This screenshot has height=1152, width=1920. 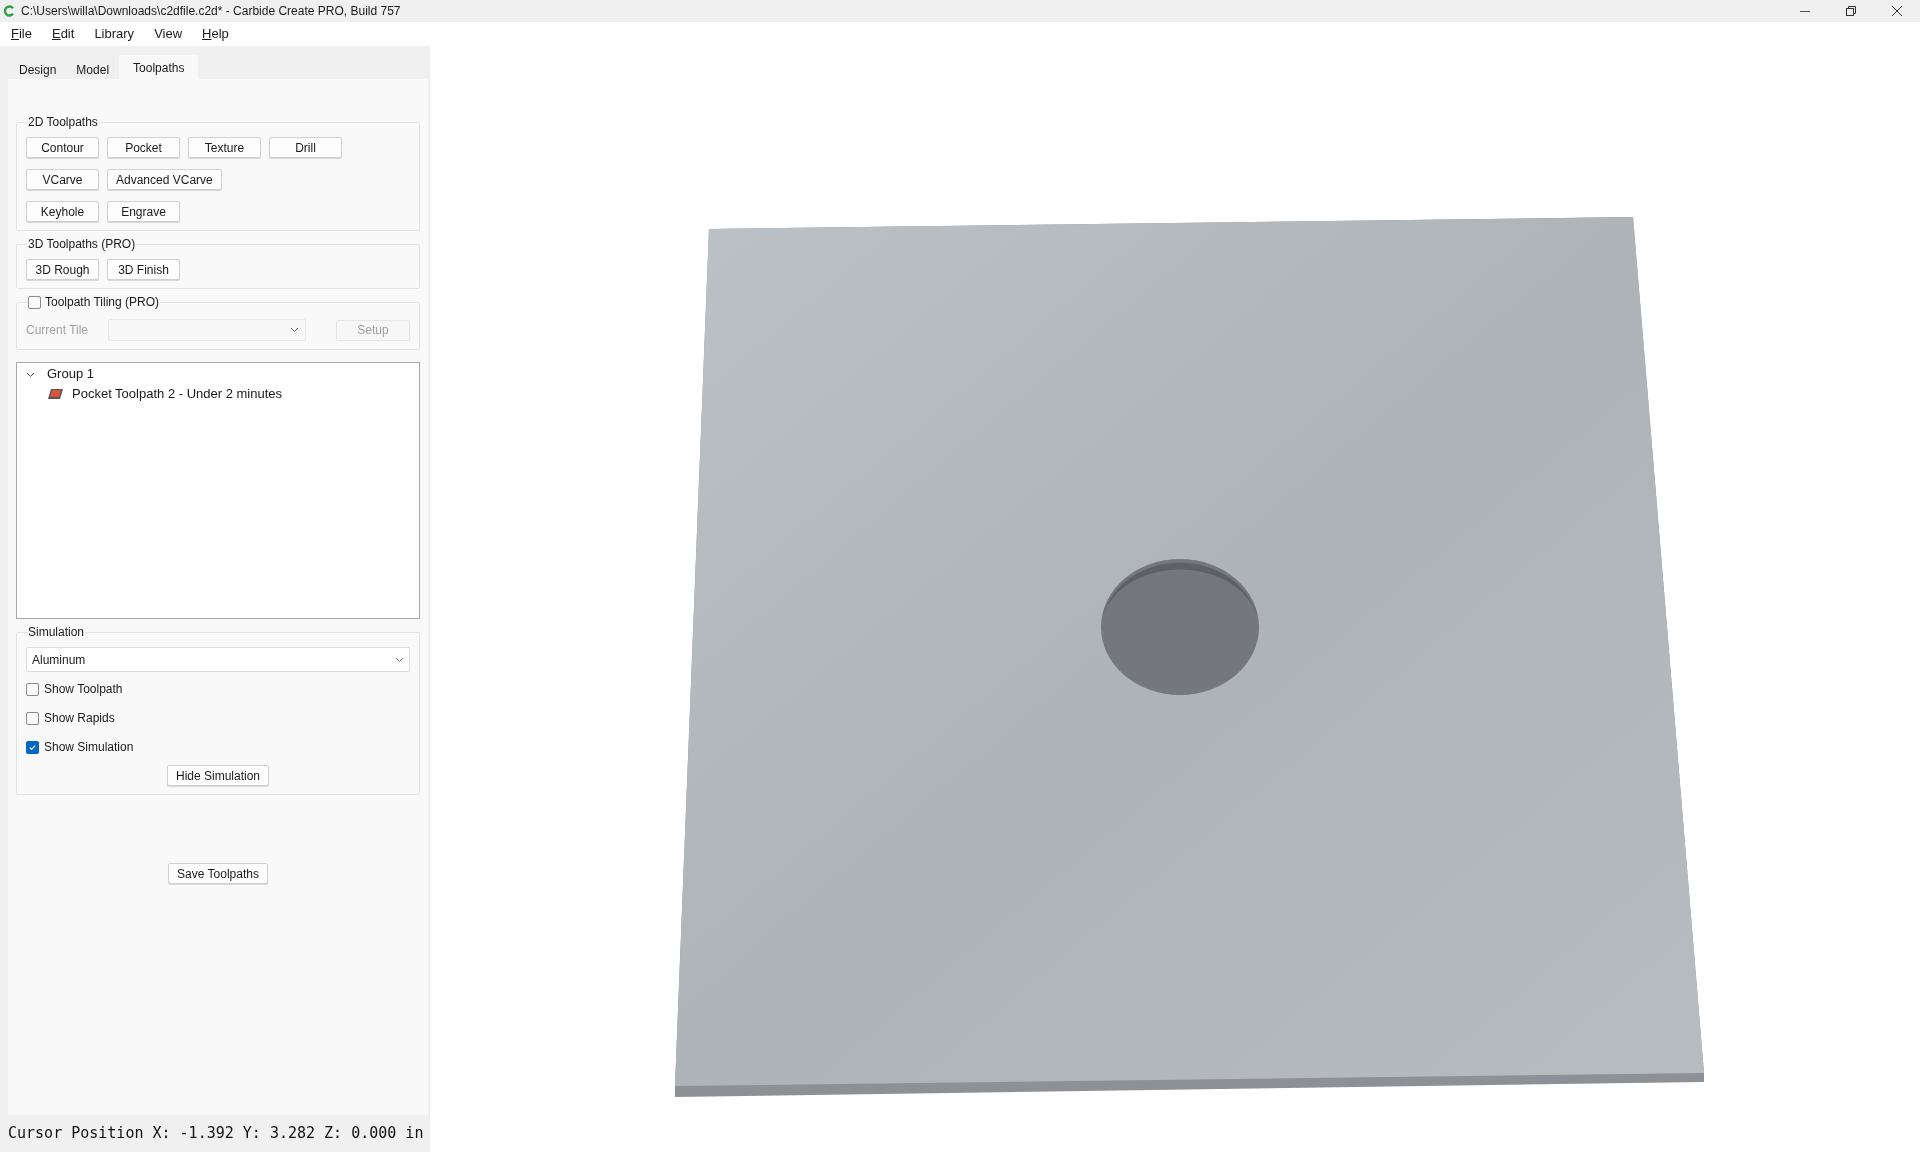 What do you see at coordinates (63, 34) in the screenshot?
I see `menu-item: Edit` at bounding box center [63, 34].